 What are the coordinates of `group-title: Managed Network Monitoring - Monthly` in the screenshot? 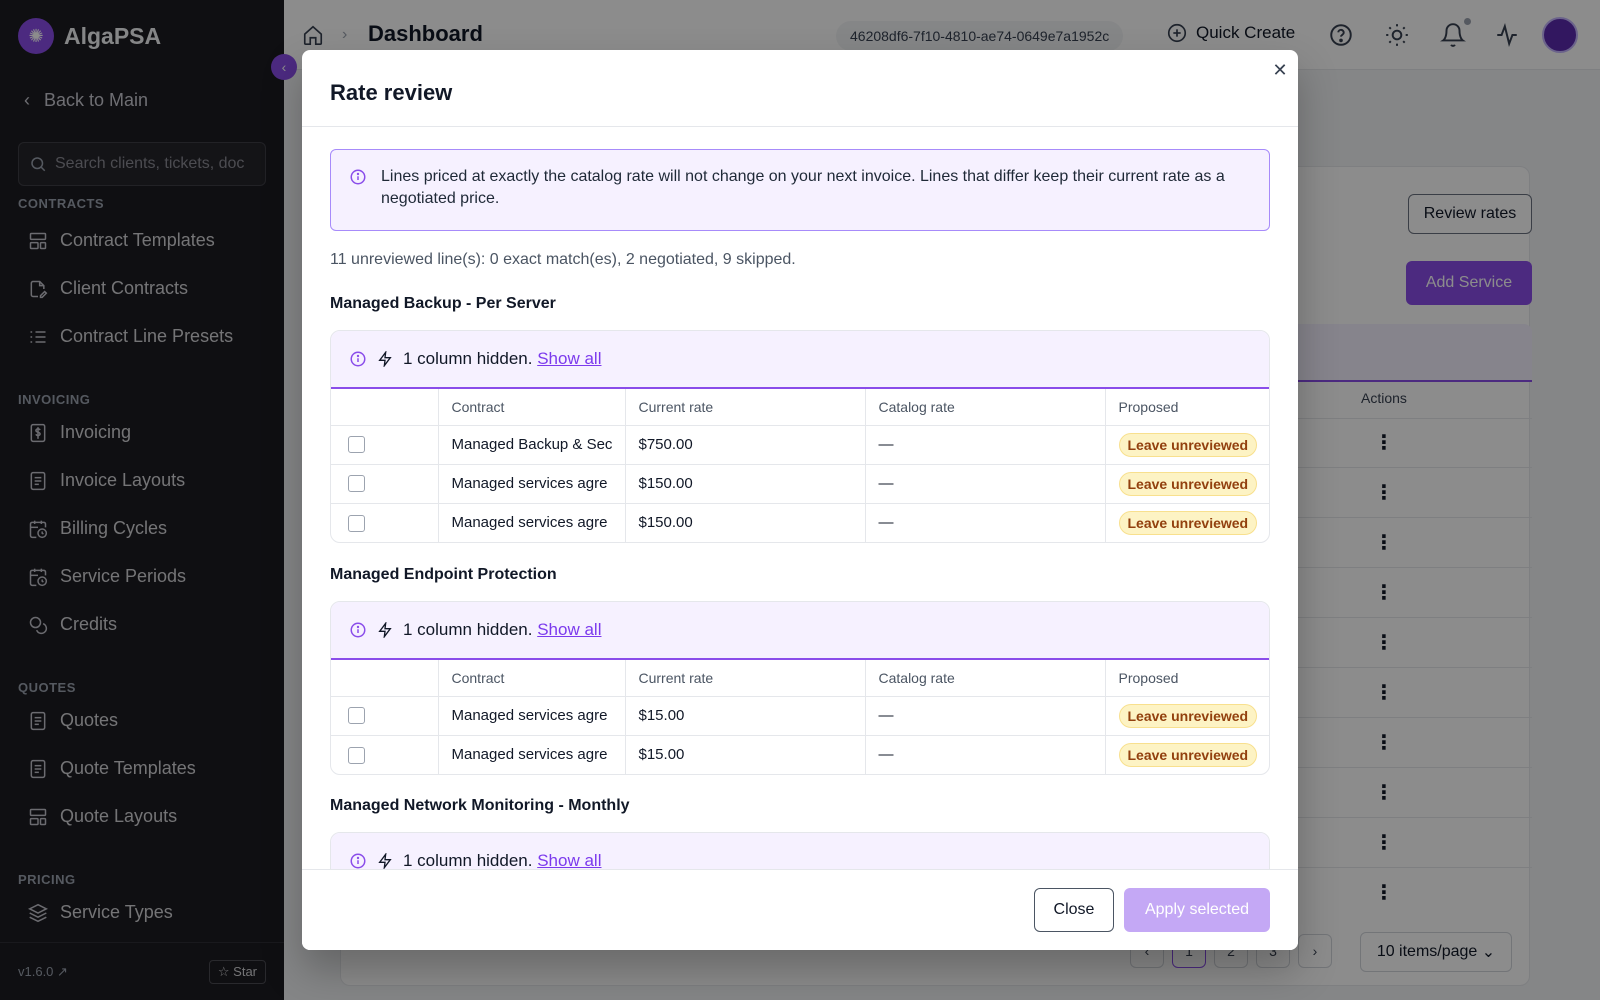 It's located at (480, 805).